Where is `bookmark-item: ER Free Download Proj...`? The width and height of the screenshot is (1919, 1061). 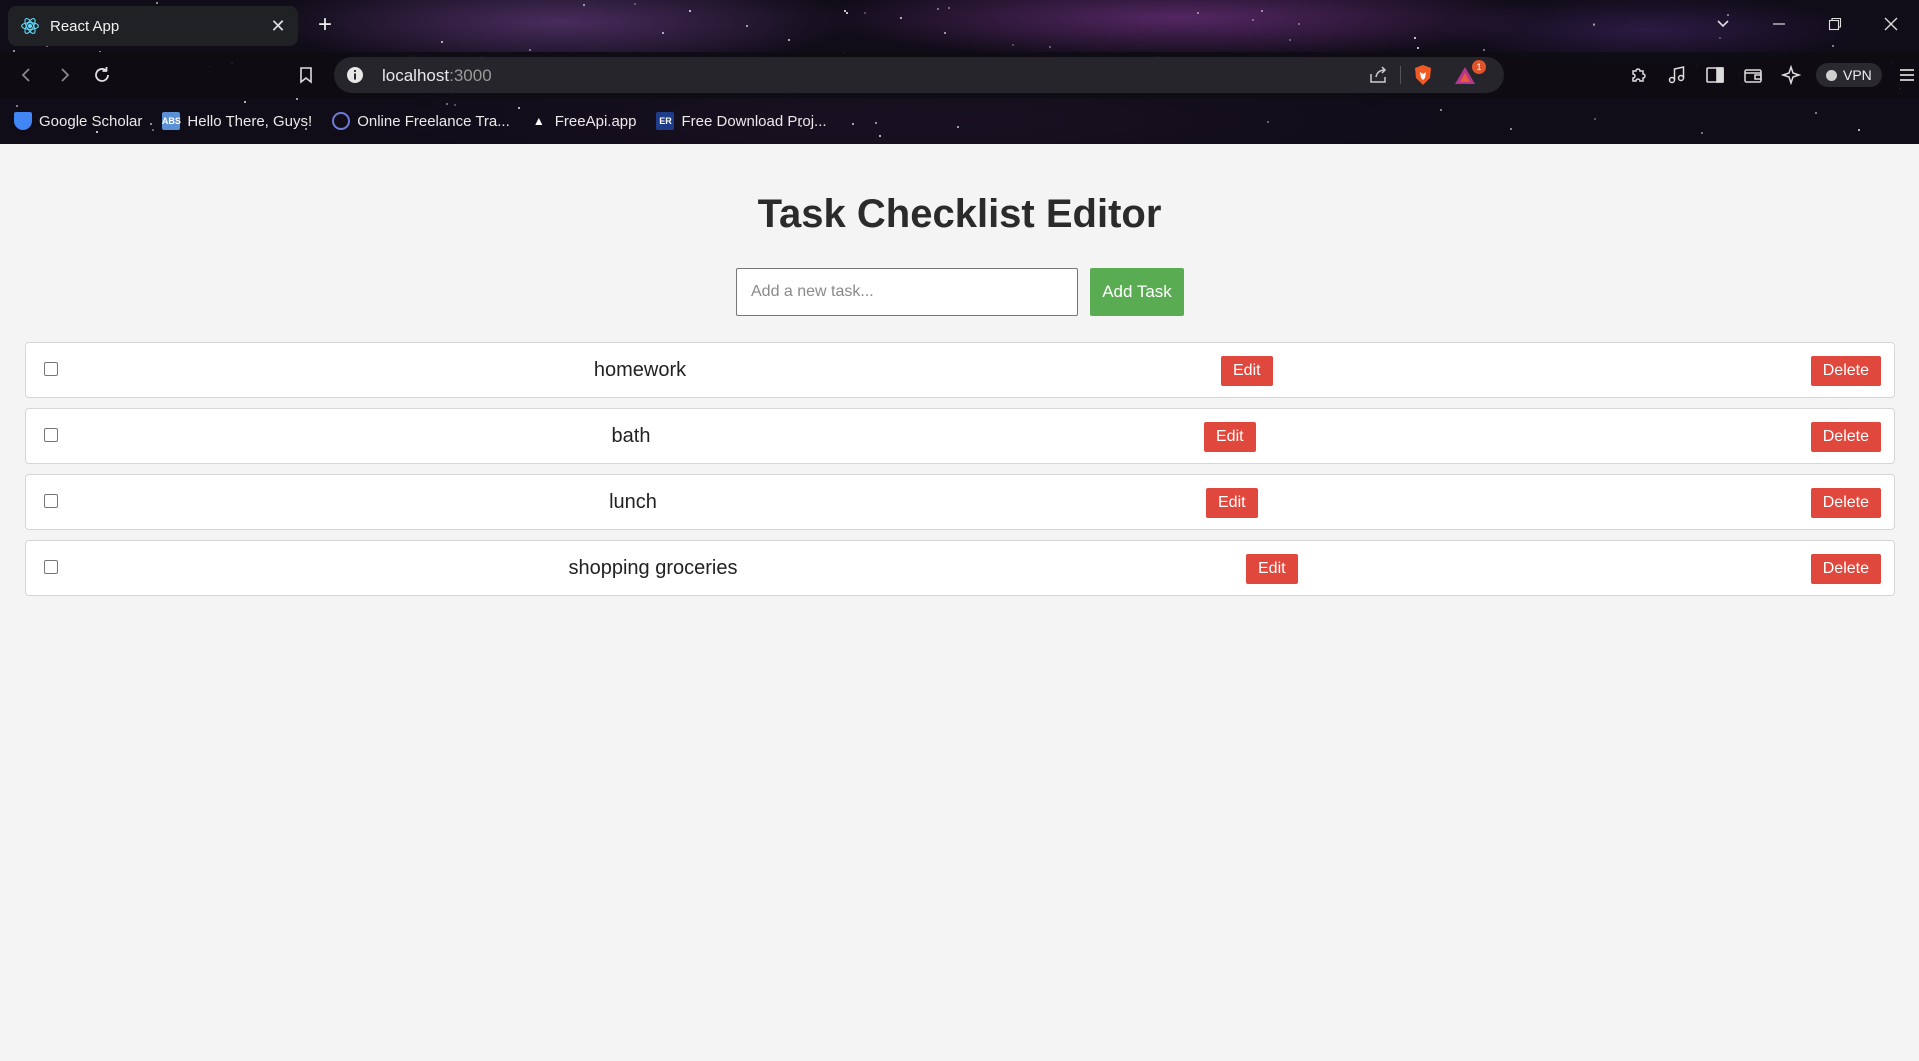
bookmark-item: ER Free Download Proj... is located at coordinates (741, 121).